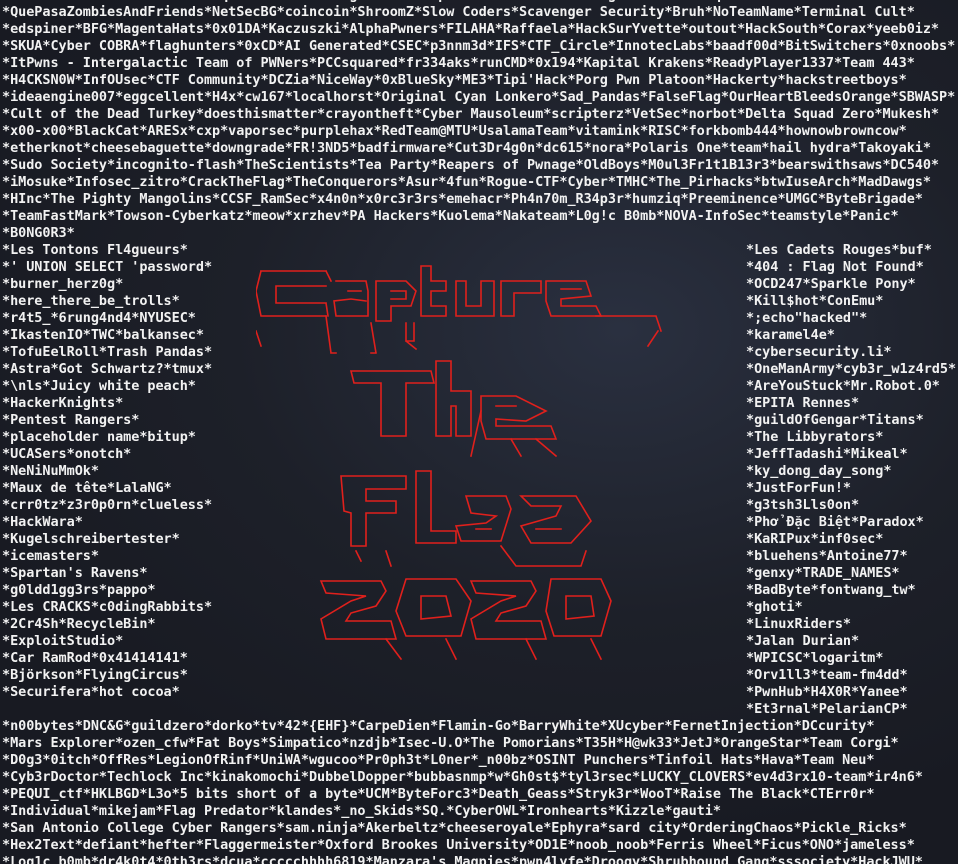 The height and width of the screenshot is (864, 958). I want to click on terminal-line-right: *Kill$hot*ConEmu*, so click(815, 301).